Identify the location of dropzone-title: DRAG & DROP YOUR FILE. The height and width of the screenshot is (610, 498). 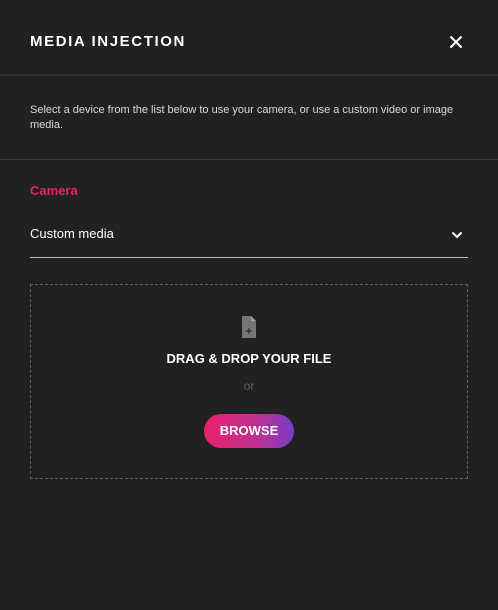
(249, 358).